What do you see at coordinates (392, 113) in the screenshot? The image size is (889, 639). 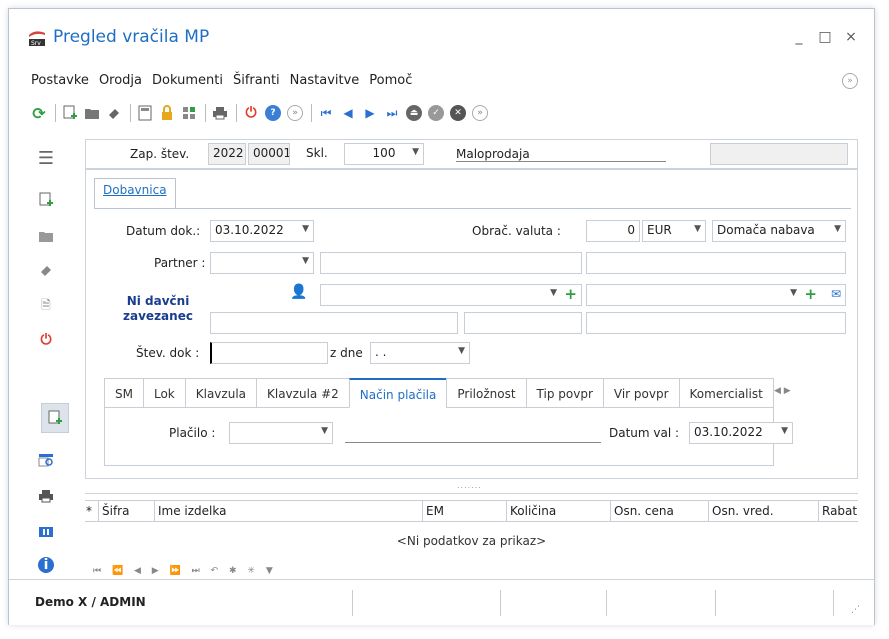 I see `last-record-icon: ⏭` at bounding box center [392, 113].